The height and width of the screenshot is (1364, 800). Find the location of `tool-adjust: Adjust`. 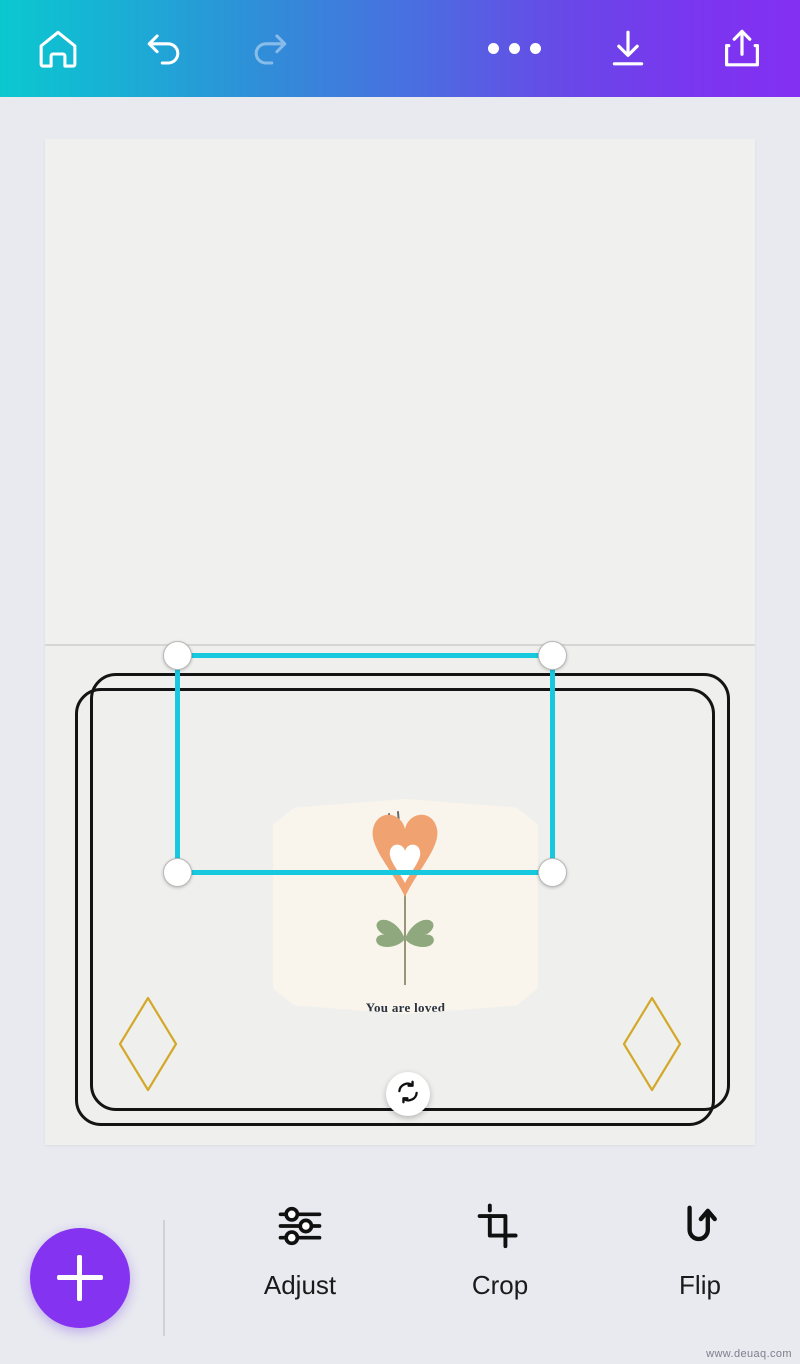

tool-adjust: Adjust is located at coordinates (300, 1250).